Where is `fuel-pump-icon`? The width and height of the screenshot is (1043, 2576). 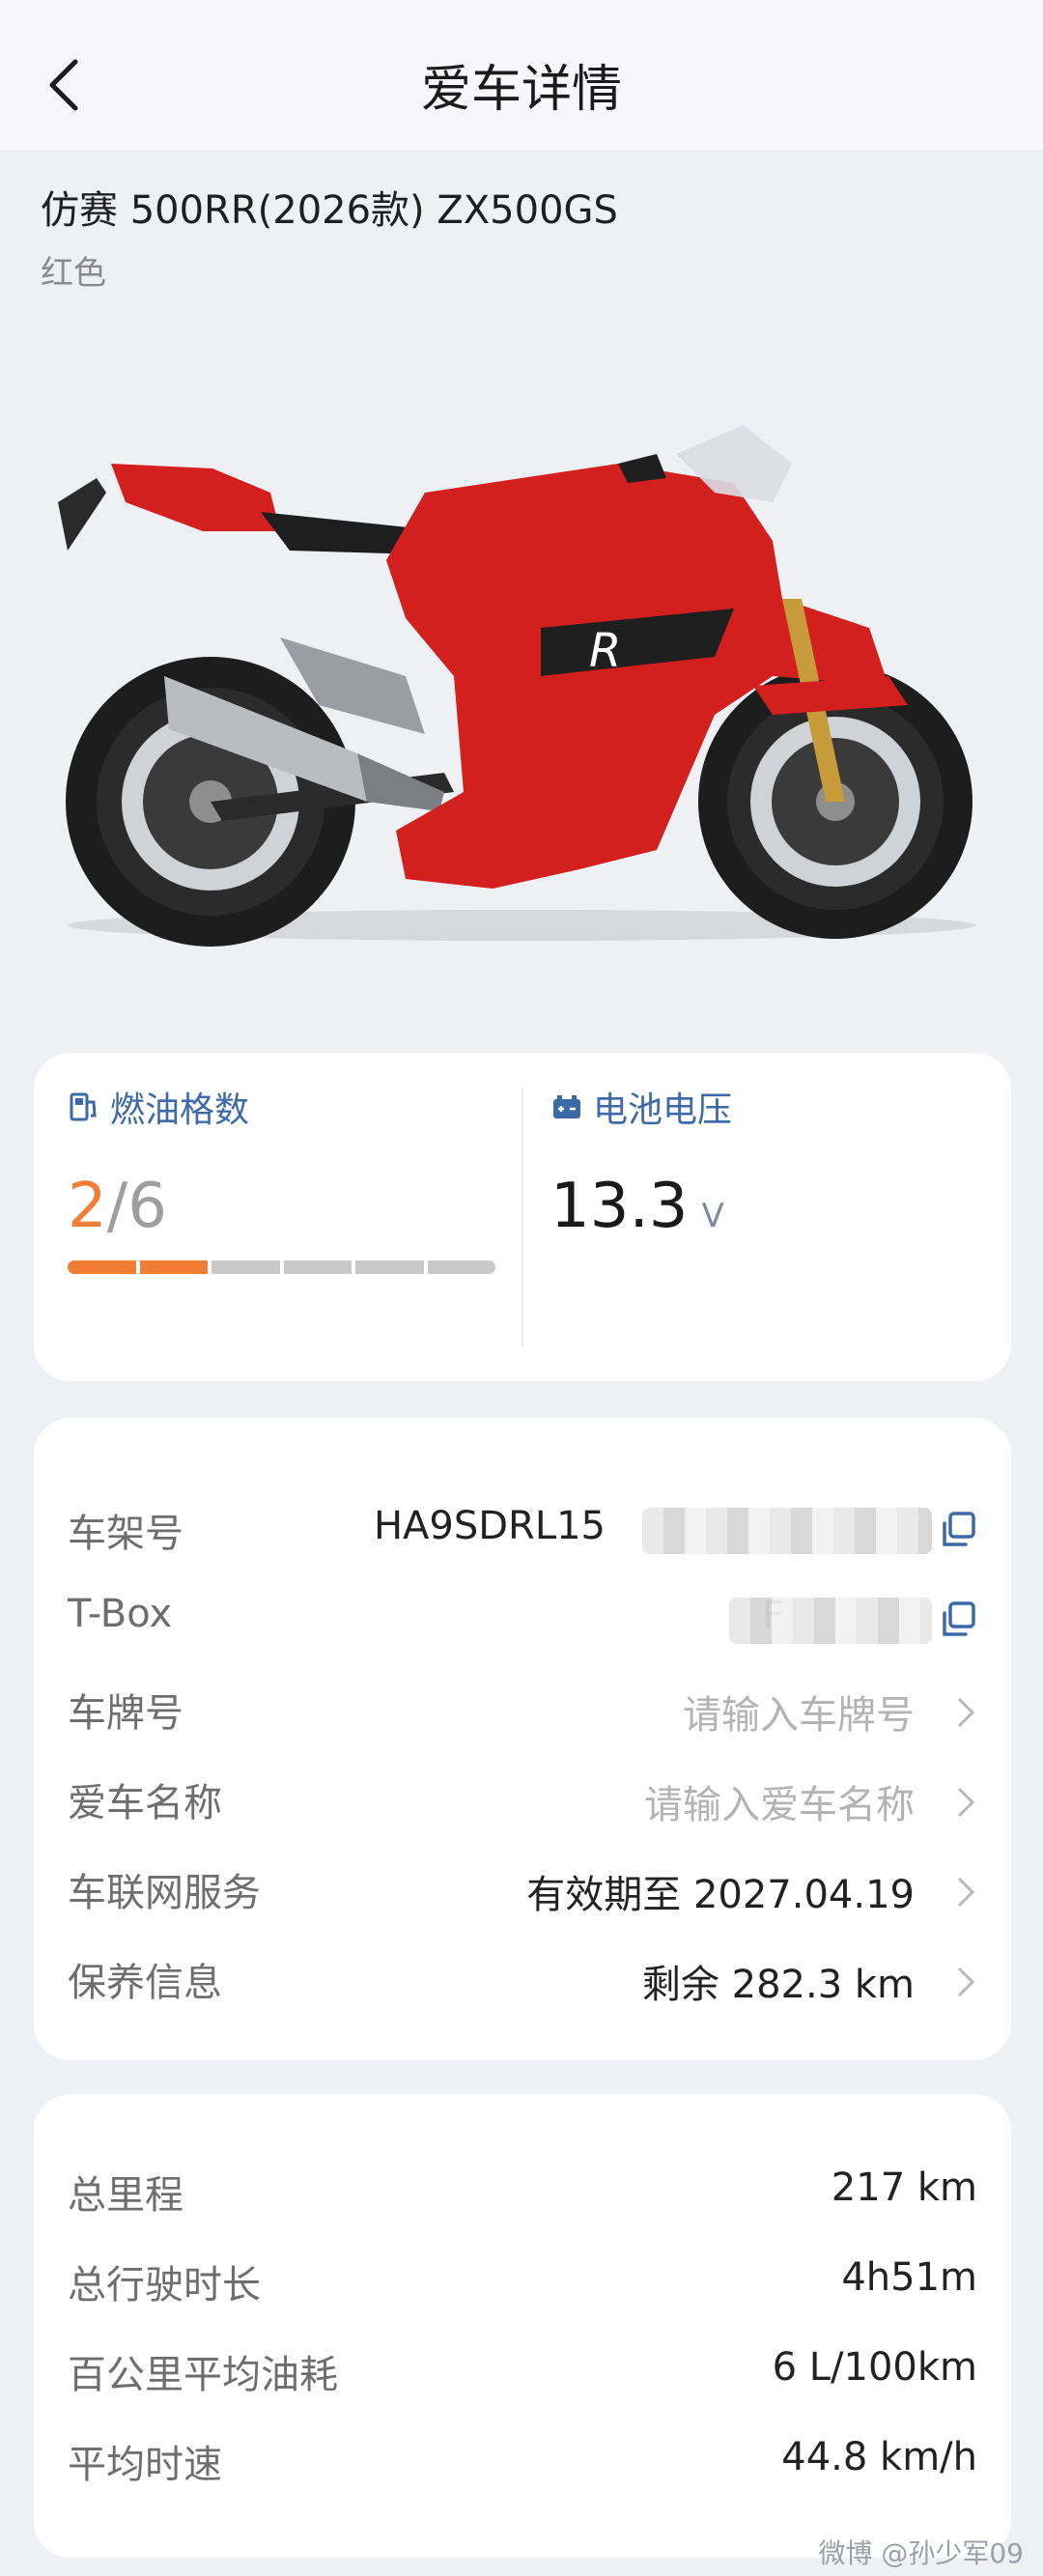 fuel-pump-icon is located at coordinates (83, 1106).